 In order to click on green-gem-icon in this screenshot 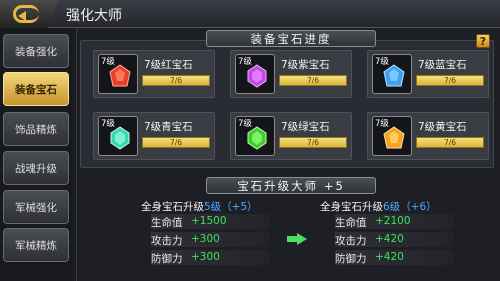, I will do `click(257, 138)`.